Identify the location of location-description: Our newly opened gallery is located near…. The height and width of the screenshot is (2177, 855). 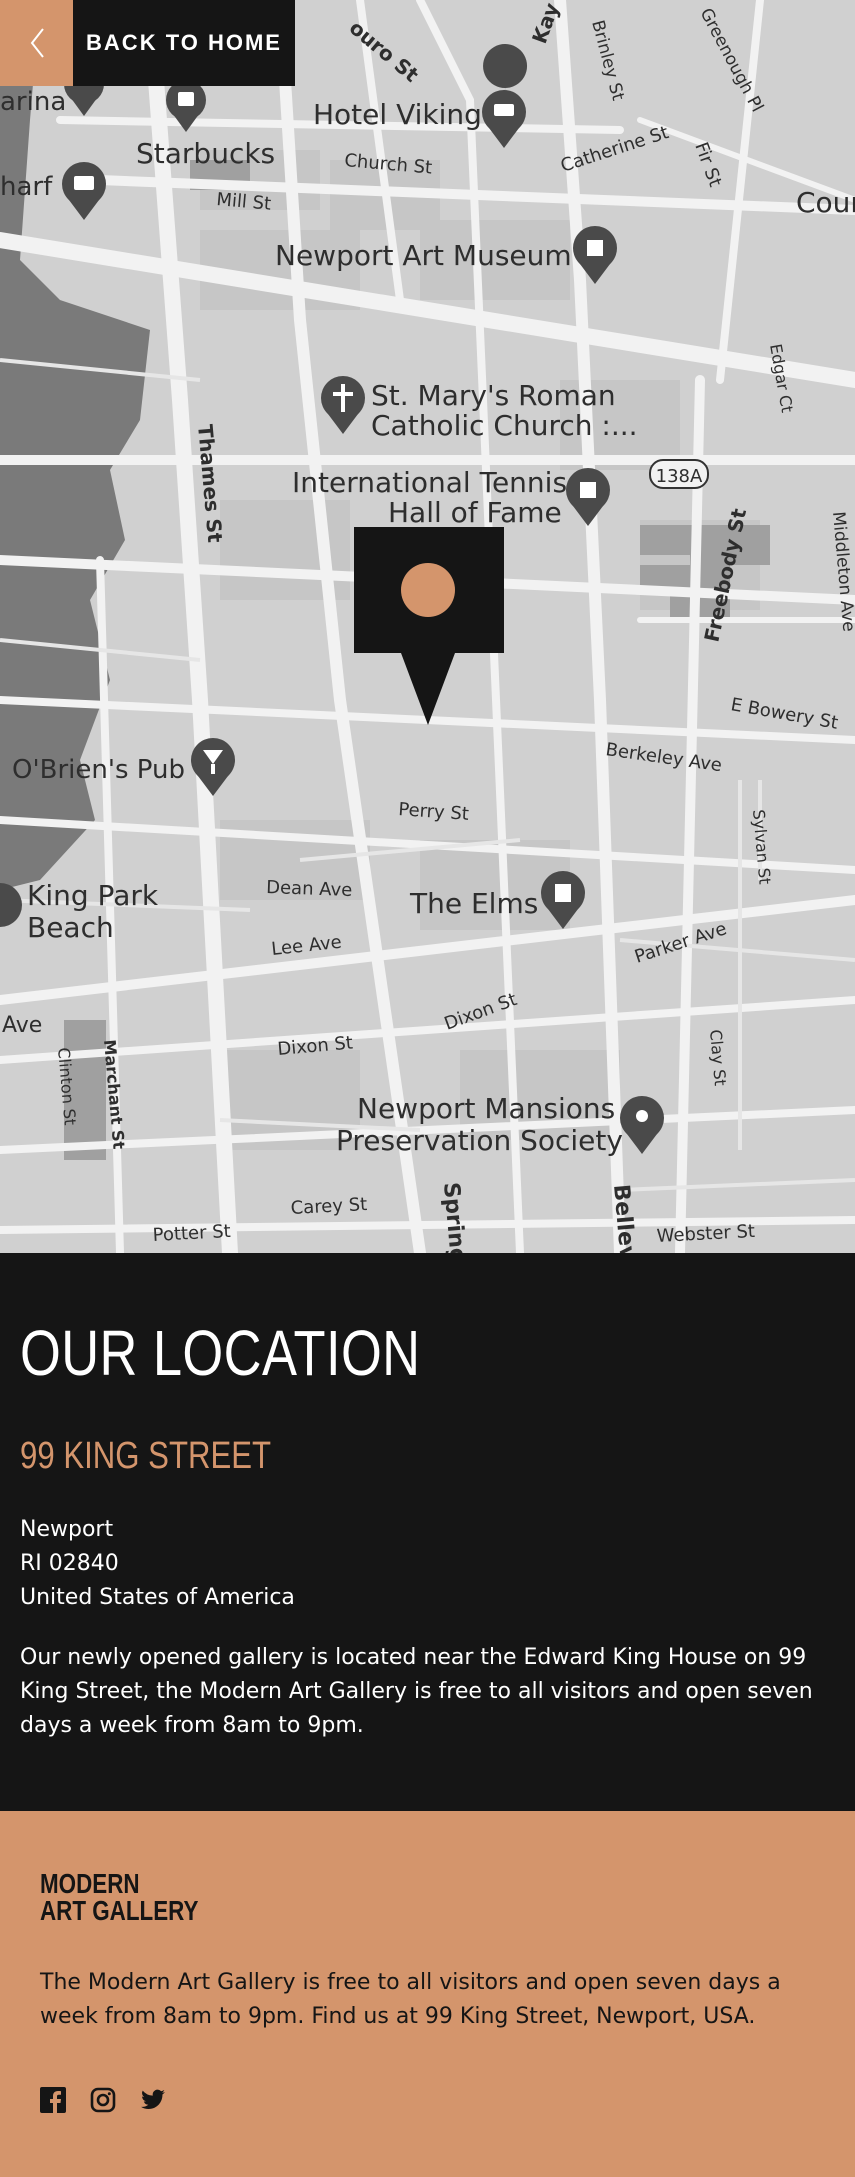
(416, 1691).